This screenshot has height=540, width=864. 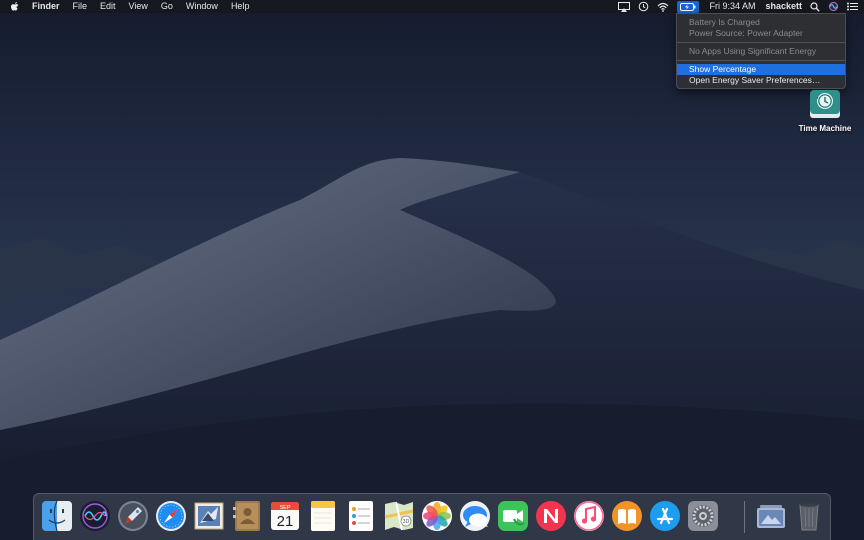 What do you see at coordinates (57, 516) in the screenshot?
I see `finder-icon` at bounding box center [57, 516].